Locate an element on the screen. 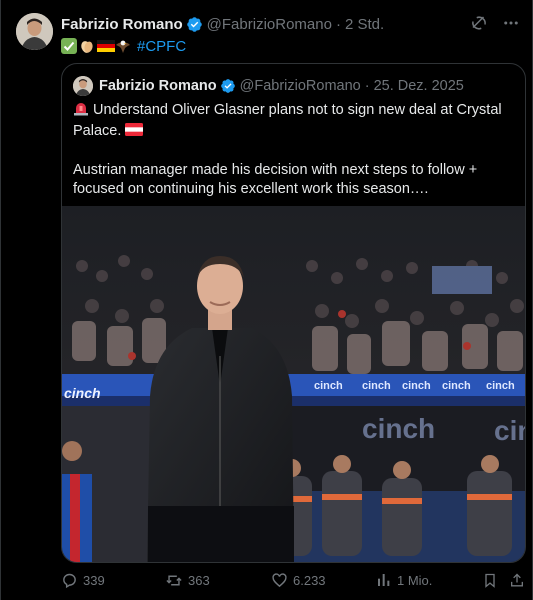 The width and height of the screenshot is (533, 600). views-button: 1 Mio. is located at coordinates (404, 580).